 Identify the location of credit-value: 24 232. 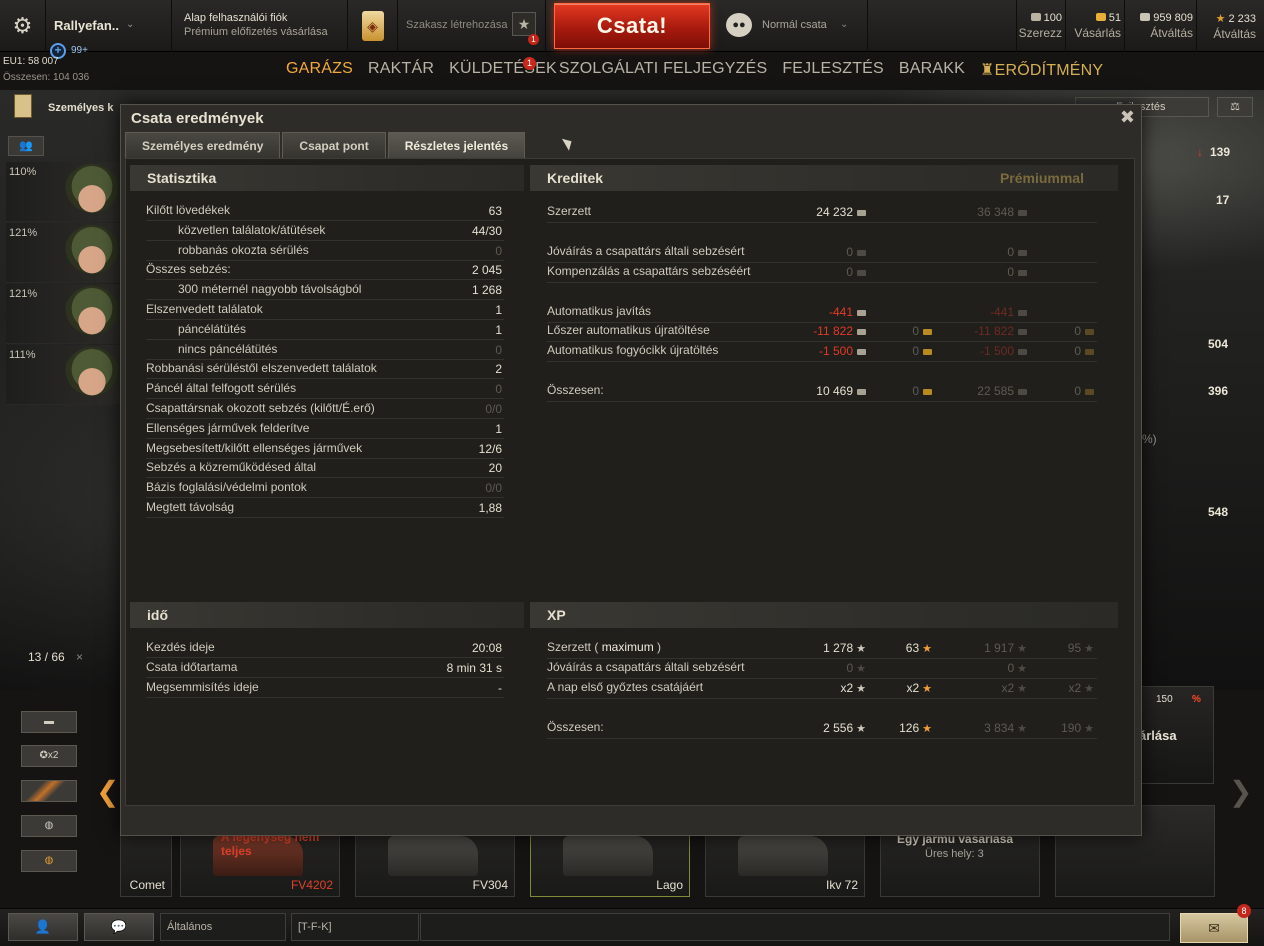
(841, 212).